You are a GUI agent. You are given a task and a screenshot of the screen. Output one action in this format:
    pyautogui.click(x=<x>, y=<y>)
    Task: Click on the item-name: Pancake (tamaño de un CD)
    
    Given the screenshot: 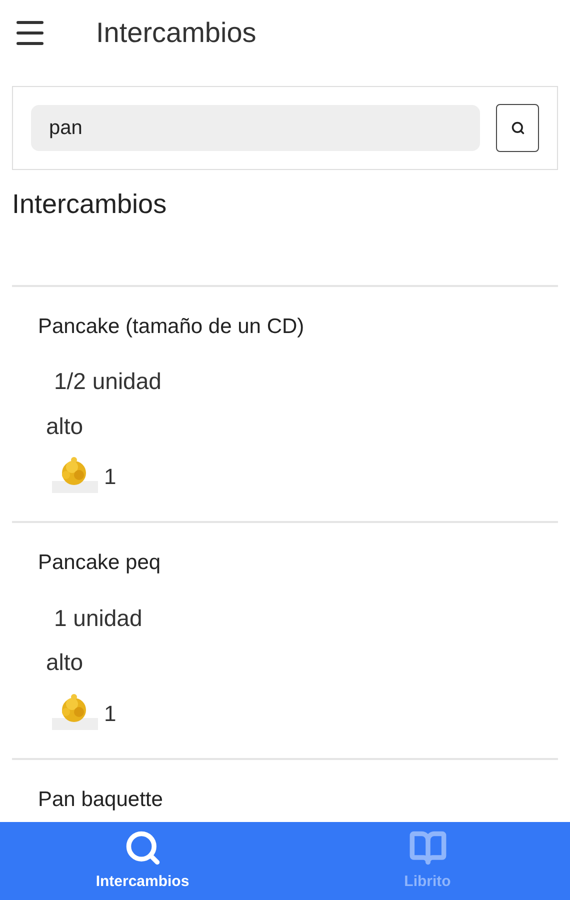 What is the action you would take?
    pyautogui.click(x=285, y=326)
    